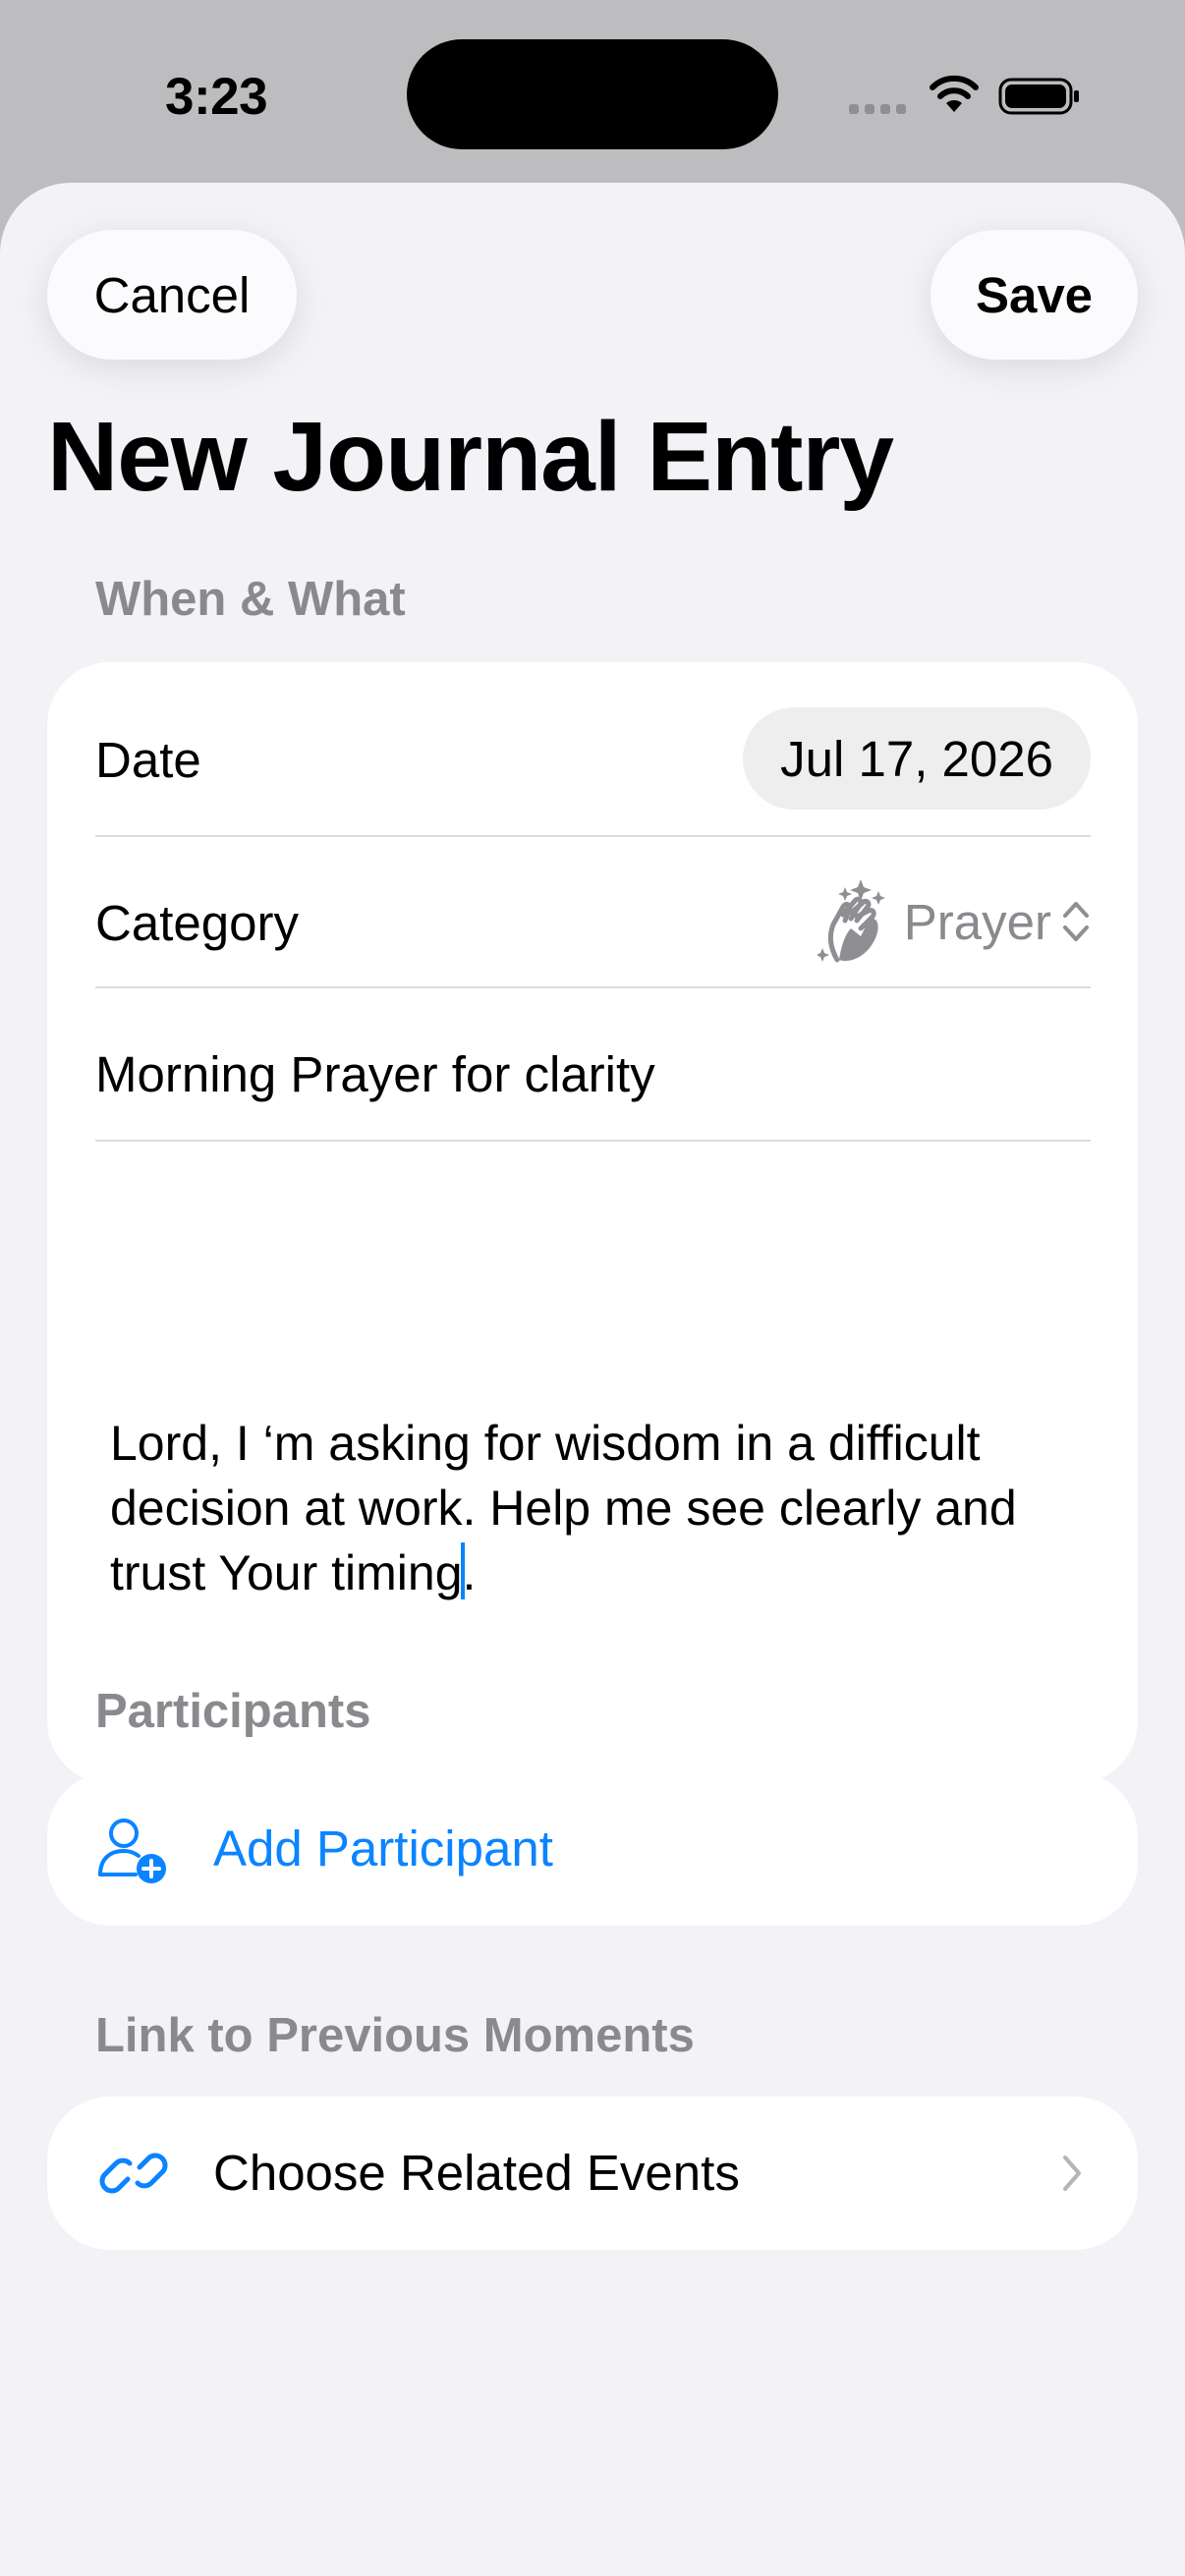  What do you see at coordinates (172, 295) in the screenshot?
I see `cancel-button: Cancel` at bounding box center [172, 295].